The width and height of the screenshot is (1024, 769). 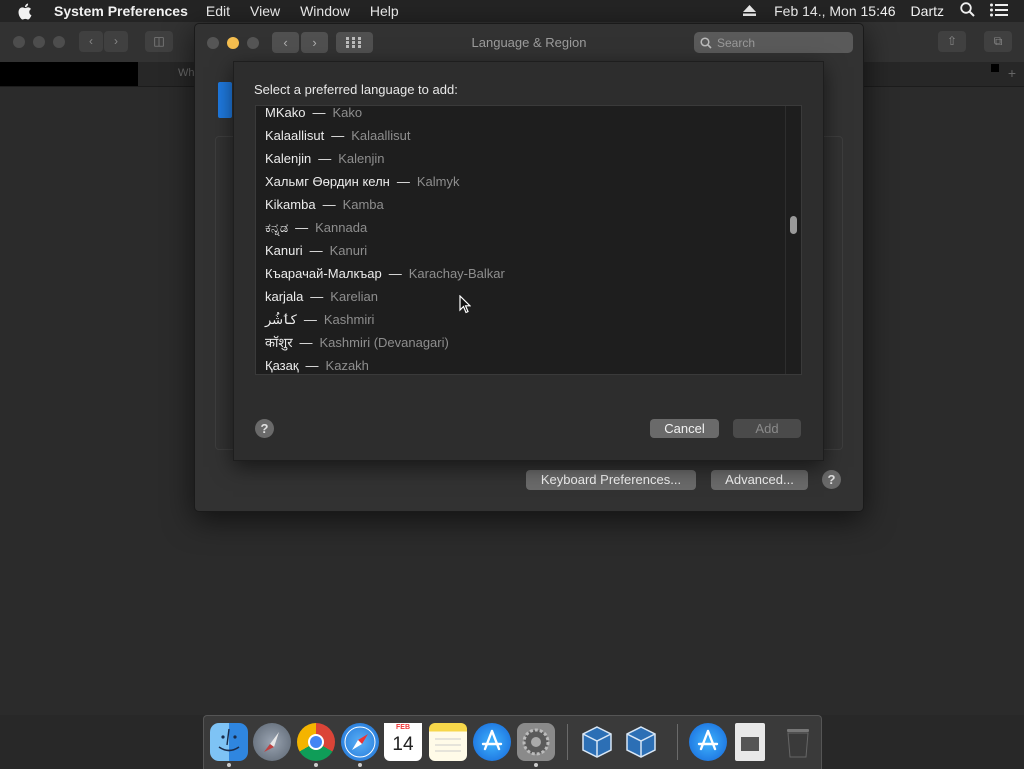 What do you see at coordinates (967, 11) in the screenshot?
I see `spotlight-search-icon` at bounding box center [967, 11].